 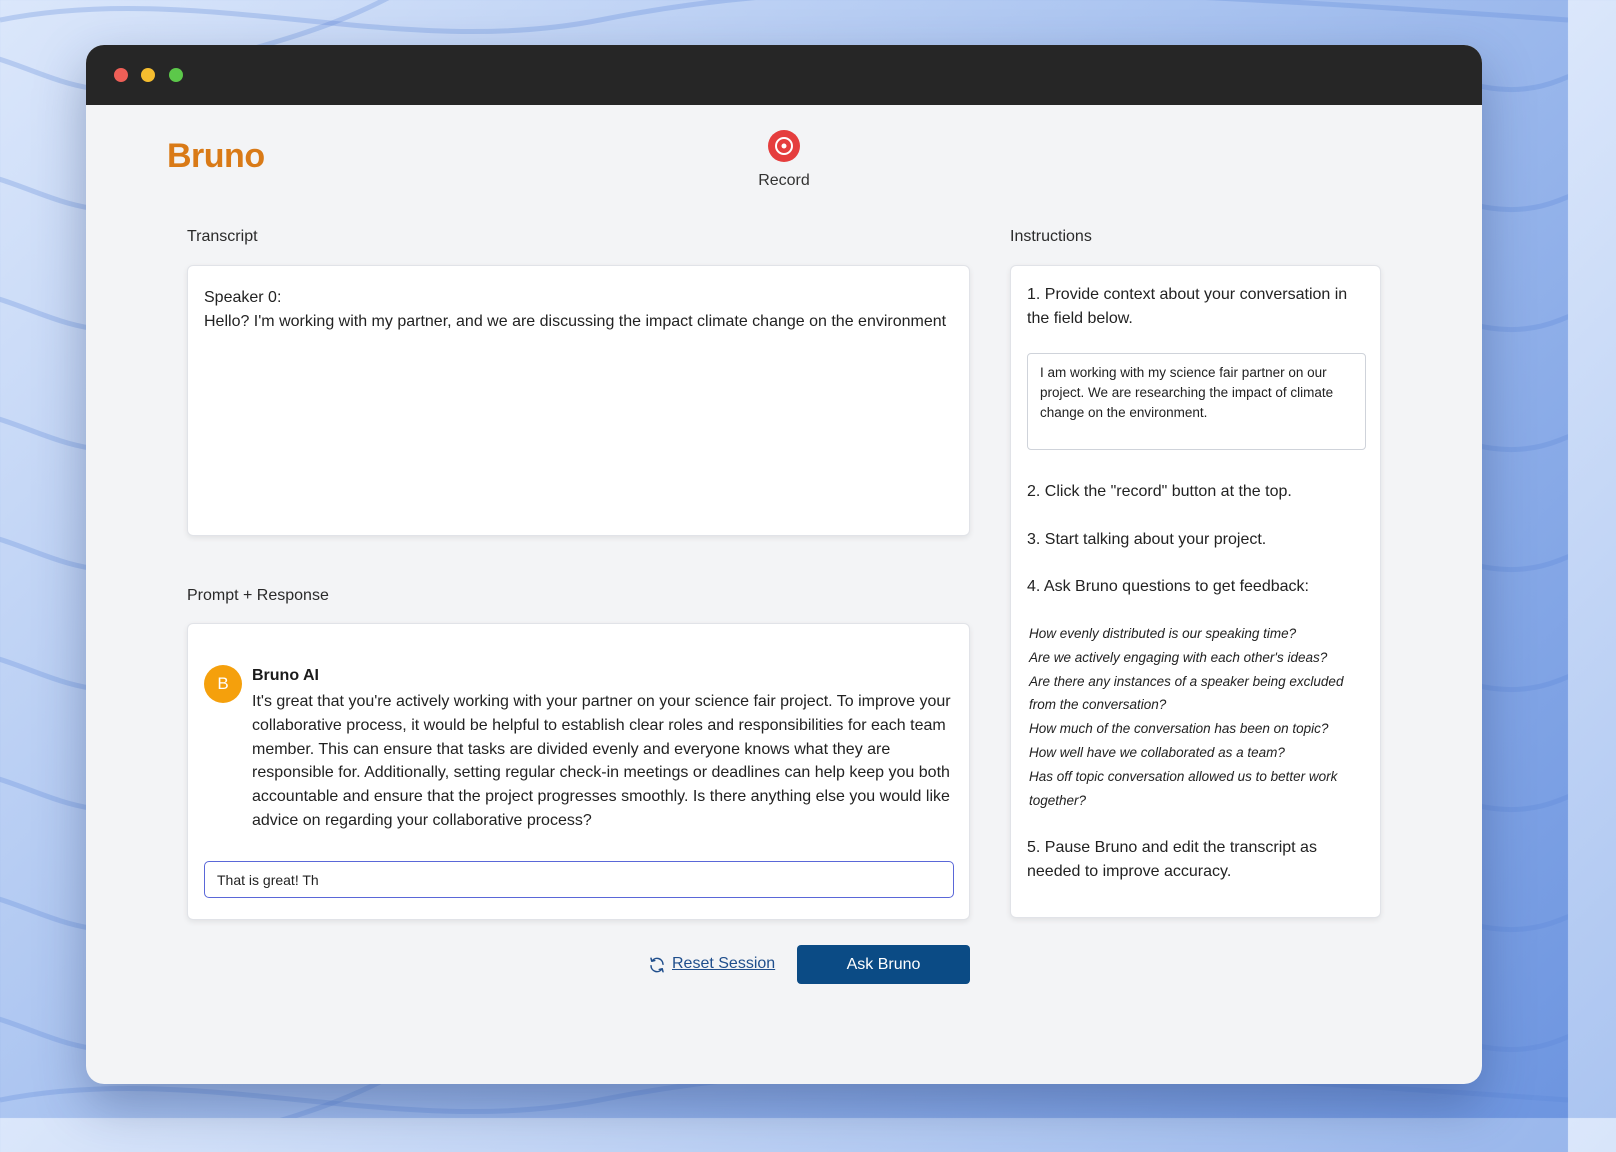 What do you see at coordinates (724, 963) in the screenshot?
I see `reset-session-label: Reset Session` at bounding box center [724, 963].